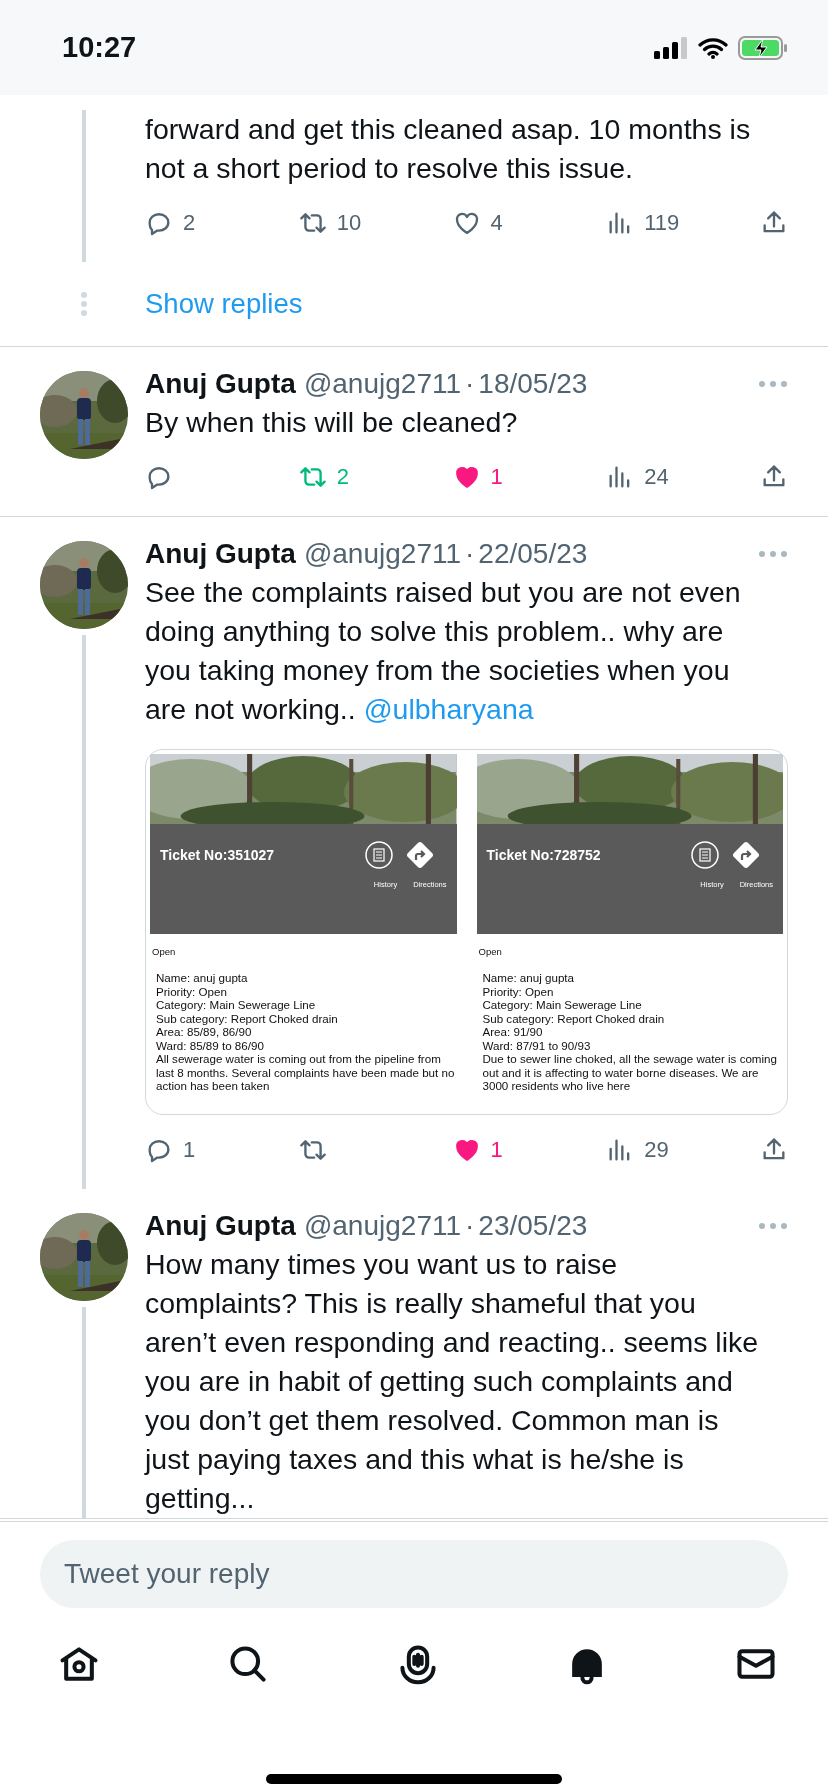  Describe the element at coordinates (218, 855) in the screenshot. I see `ticket-number: Ticket No:351027` at that location.